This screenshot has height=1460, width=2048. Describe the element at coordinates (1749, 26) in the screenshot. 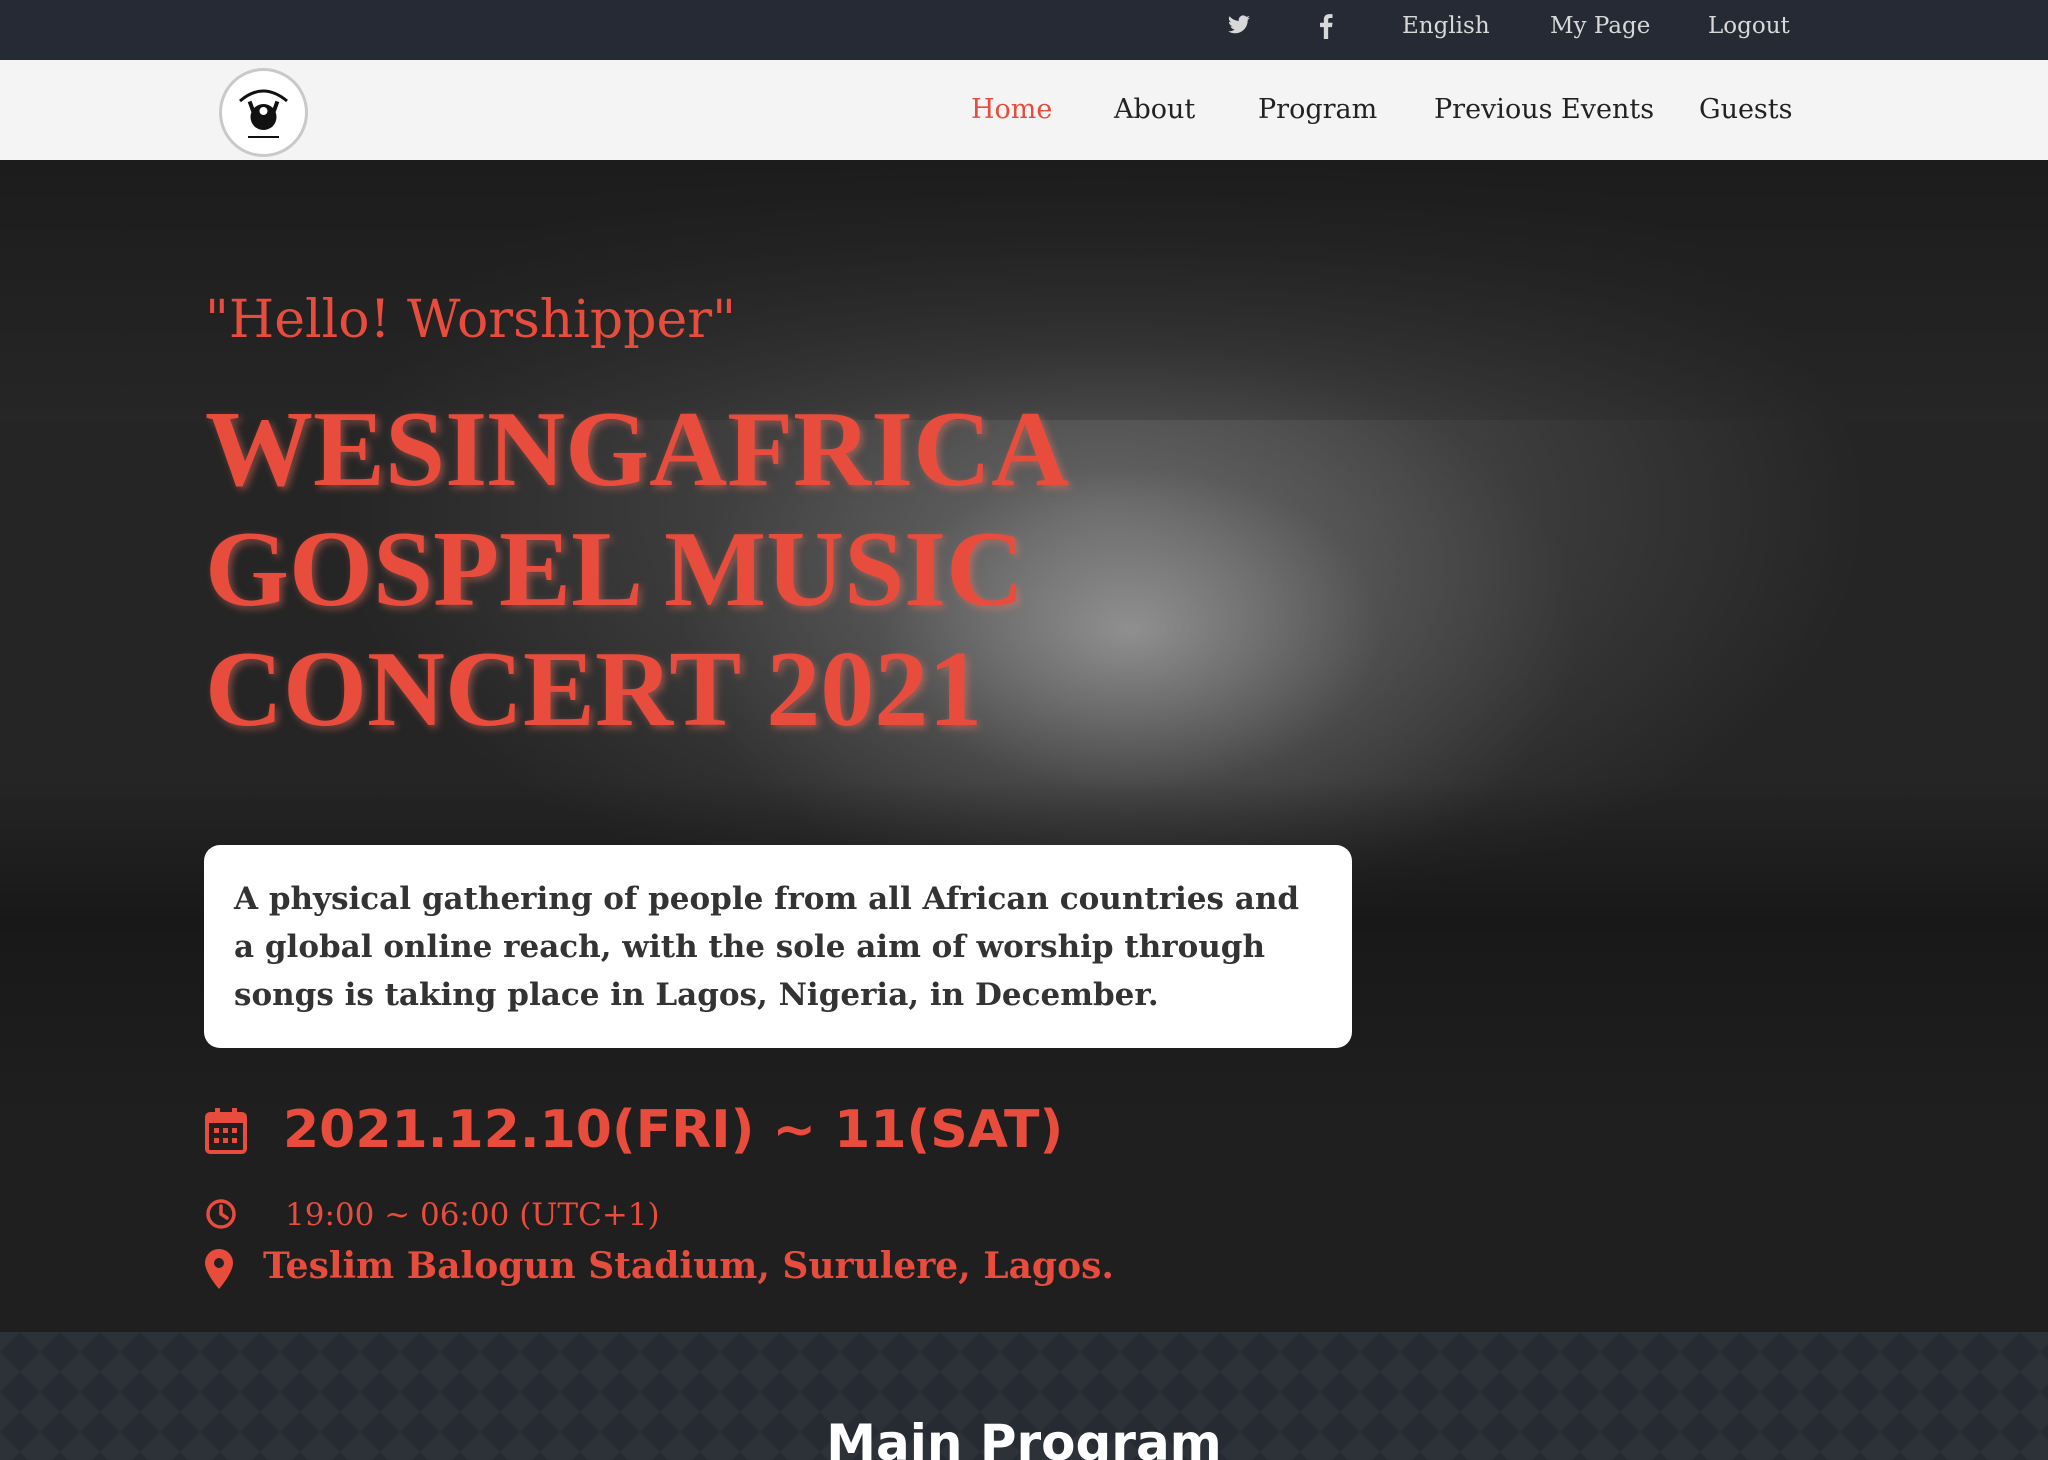

I see `logout-link: Logout` at that location.